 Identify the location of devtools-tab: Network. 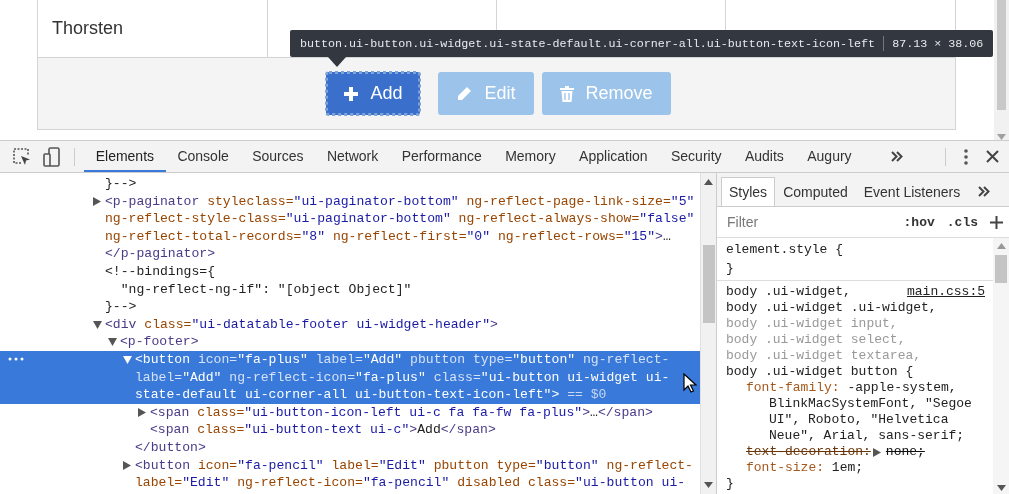
(352, 156).